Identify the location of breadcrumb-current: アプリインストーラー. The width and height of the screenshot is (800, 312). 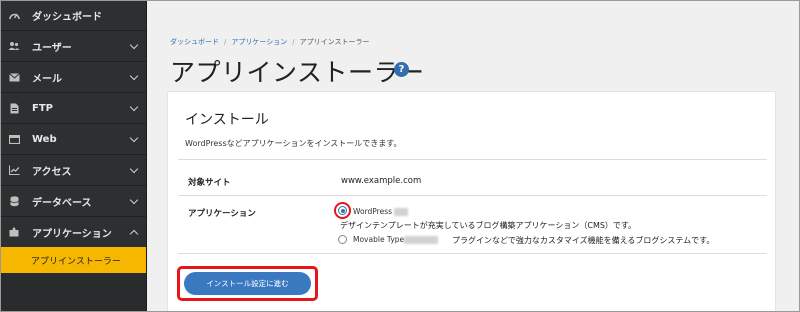
(334, 42).